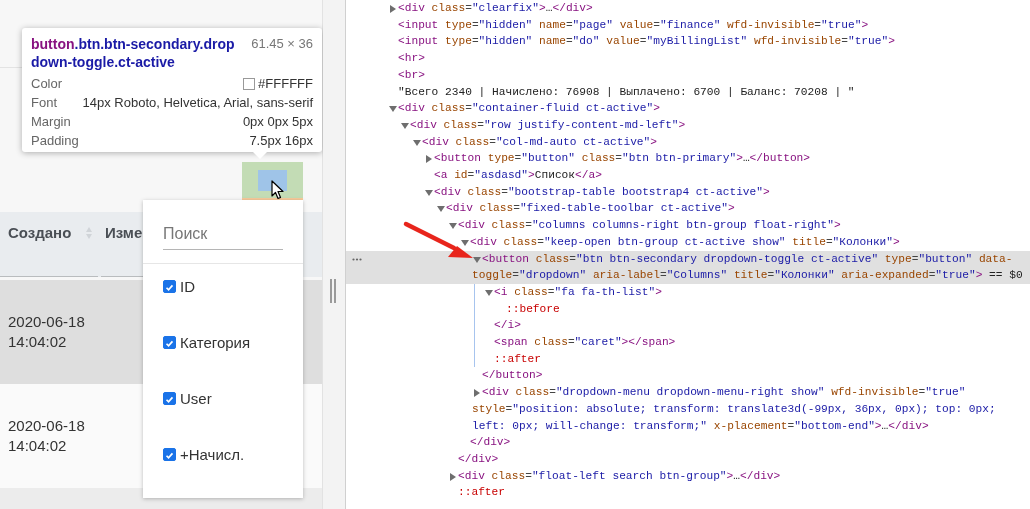  What do you see at coordinates (707, 42) in the screenshot?
I see `dom-node: <input type="hidden" name="do" value="myBillingList" wfd-invisible="true">` at bounding box center [707, 42].